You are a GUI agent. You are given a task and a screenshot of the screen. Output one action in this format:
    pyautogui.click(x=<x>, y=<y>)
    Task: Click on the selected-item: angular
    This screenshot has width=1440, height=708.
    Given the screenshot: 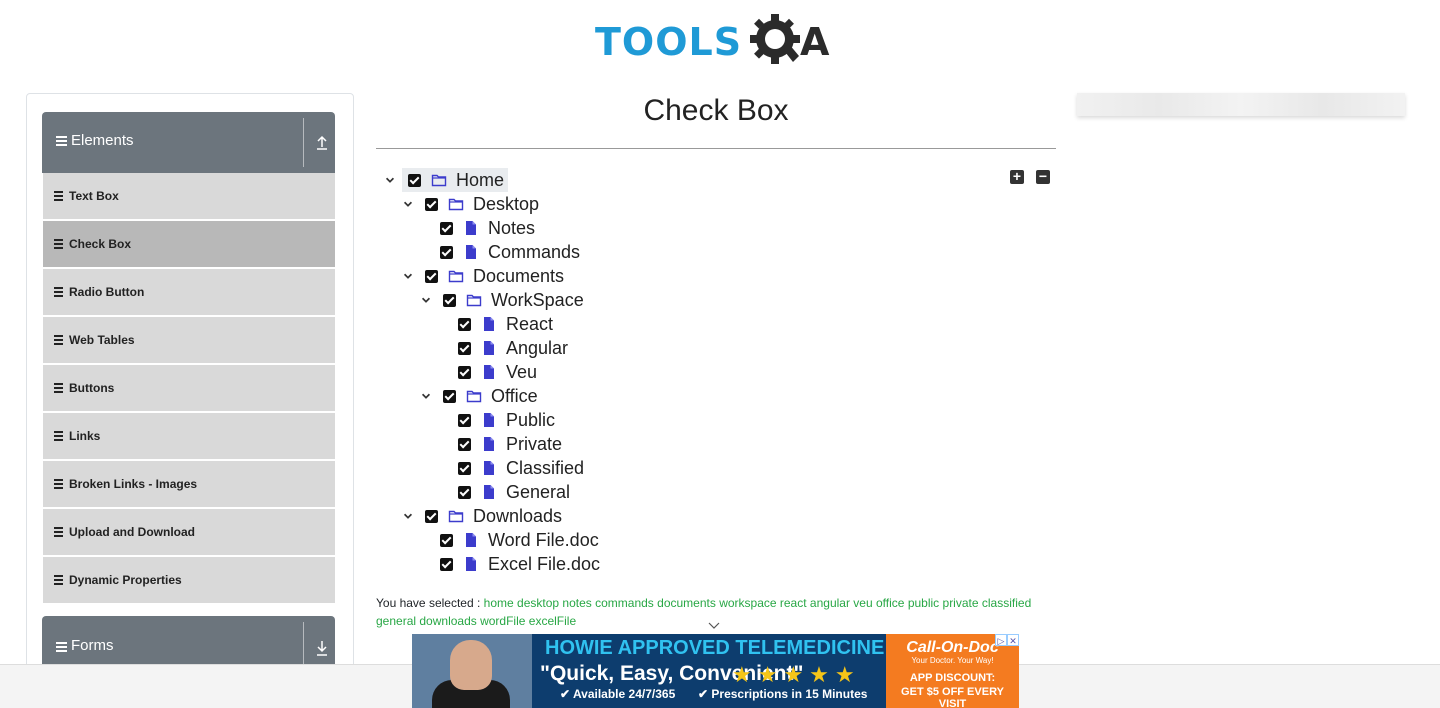 What is the action you would take?
    pyautogui.click(x=829, y=603)
    